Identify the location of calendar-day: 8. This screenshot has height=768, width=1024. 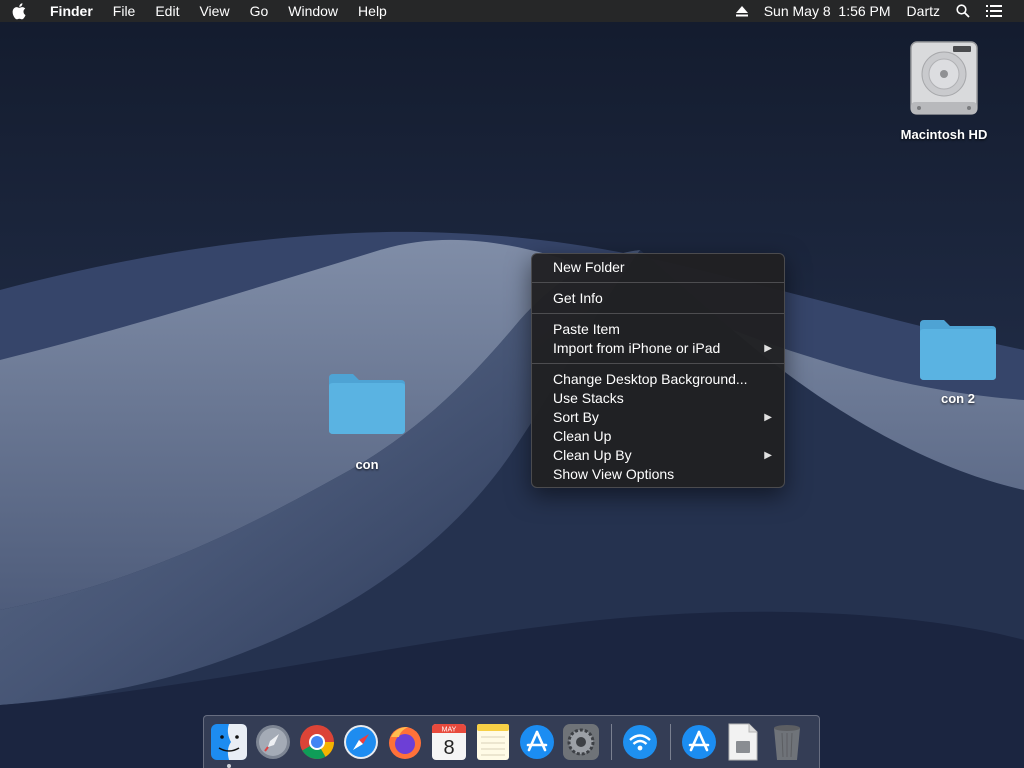
(448, 748).